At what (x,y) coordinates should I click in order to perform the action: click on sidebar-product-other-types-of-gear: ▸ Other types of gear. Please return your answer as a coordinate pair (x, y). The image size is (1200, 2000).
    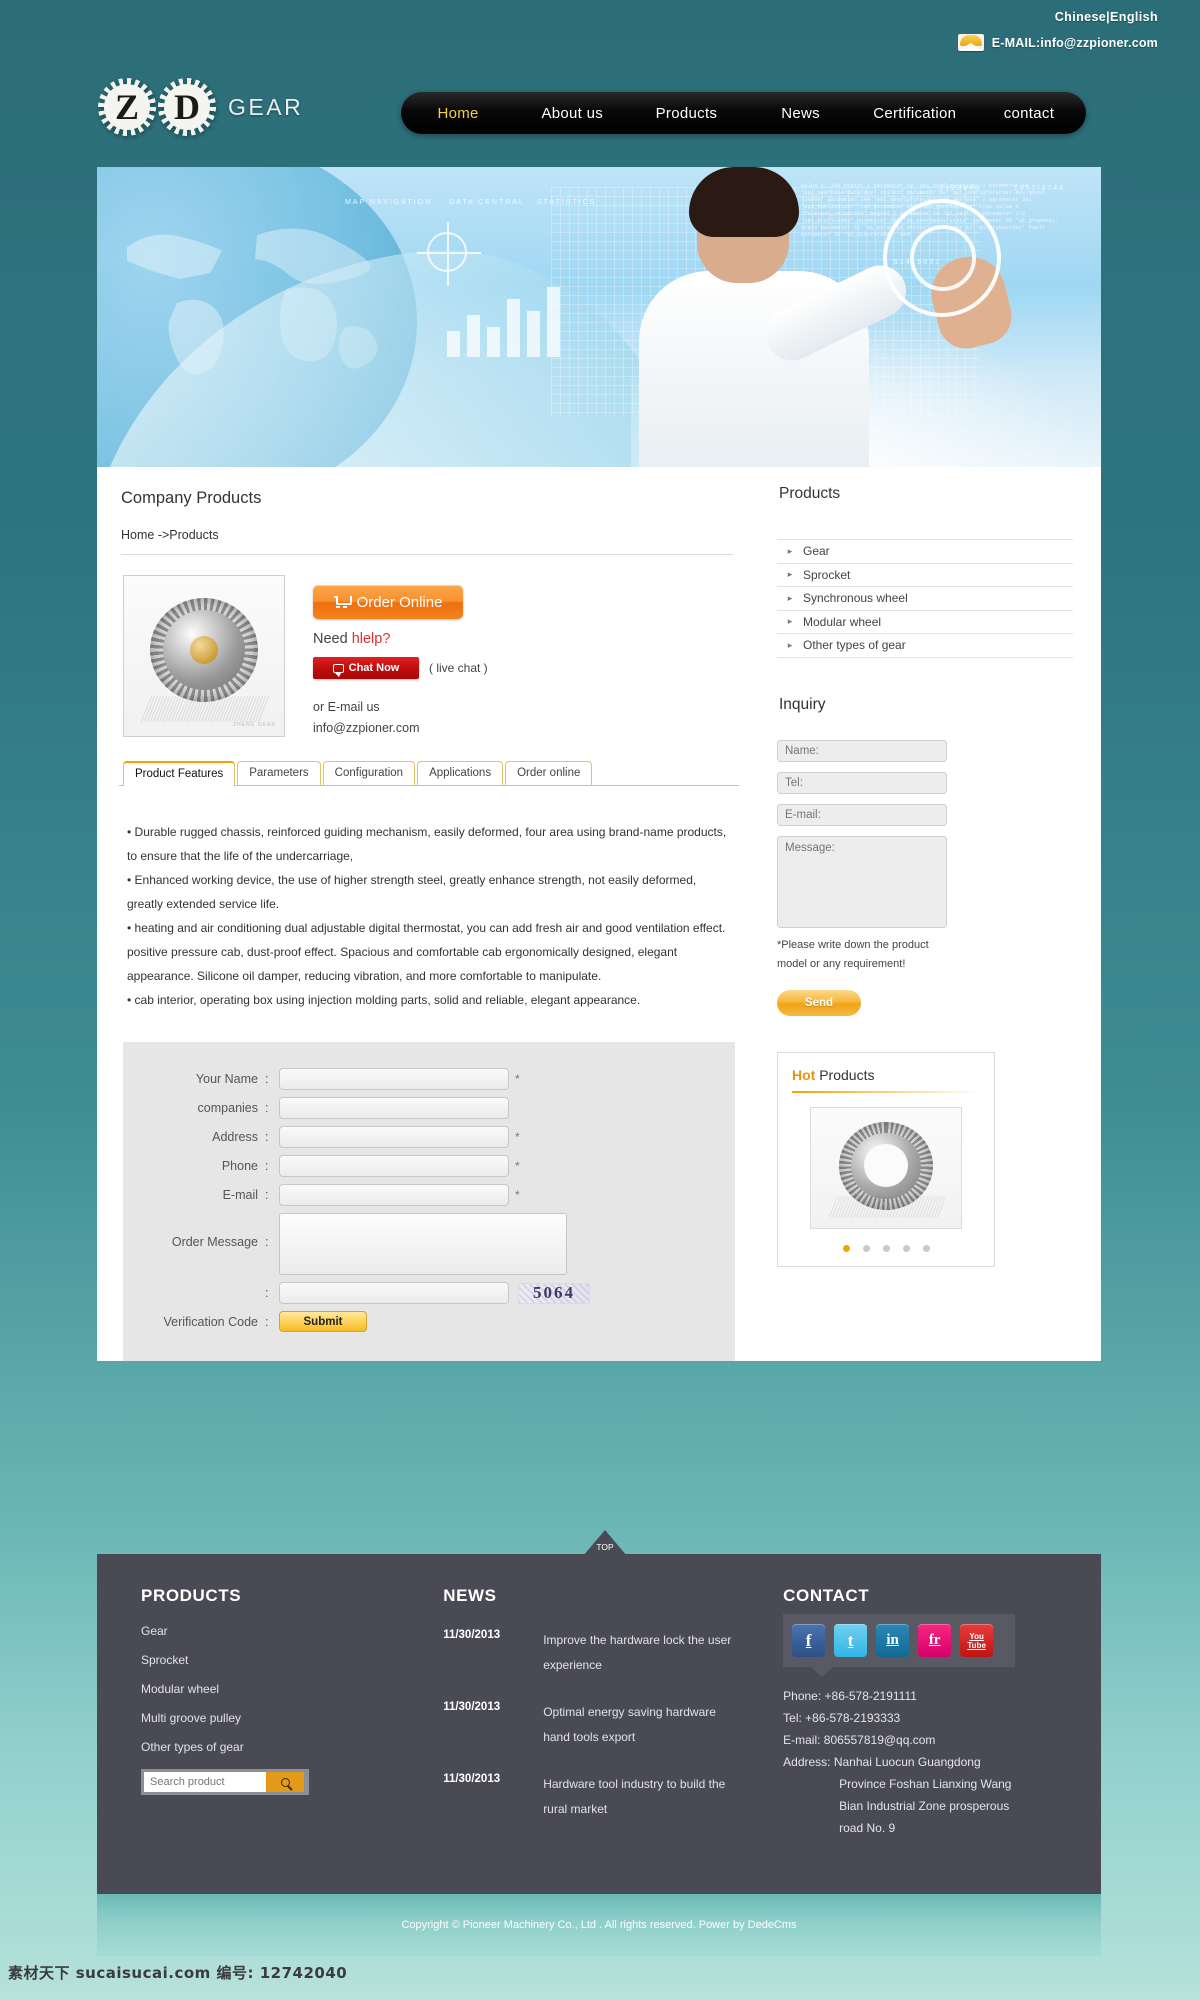
    Looking at the image, I should click on (925, 646).